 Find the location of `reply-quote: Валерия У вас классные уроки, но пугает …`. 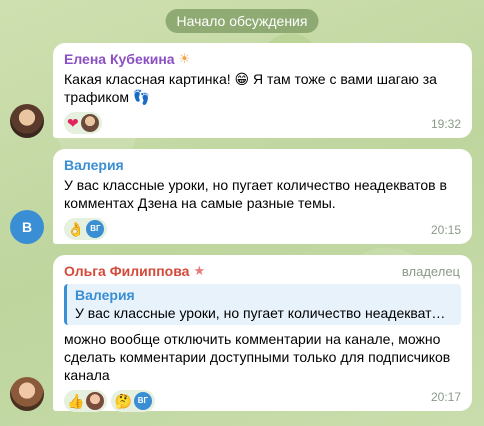

reply-quote: Валерия У вас классные уроки, но пугает … is located at coordinates (262, 304).